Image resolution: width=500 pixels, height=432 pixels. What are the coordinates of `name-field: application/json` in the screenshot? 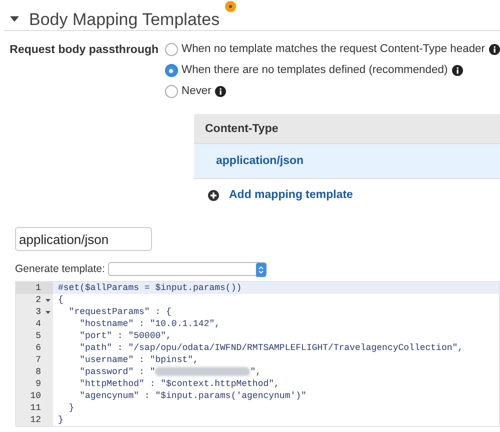 It's located at (83, 239).